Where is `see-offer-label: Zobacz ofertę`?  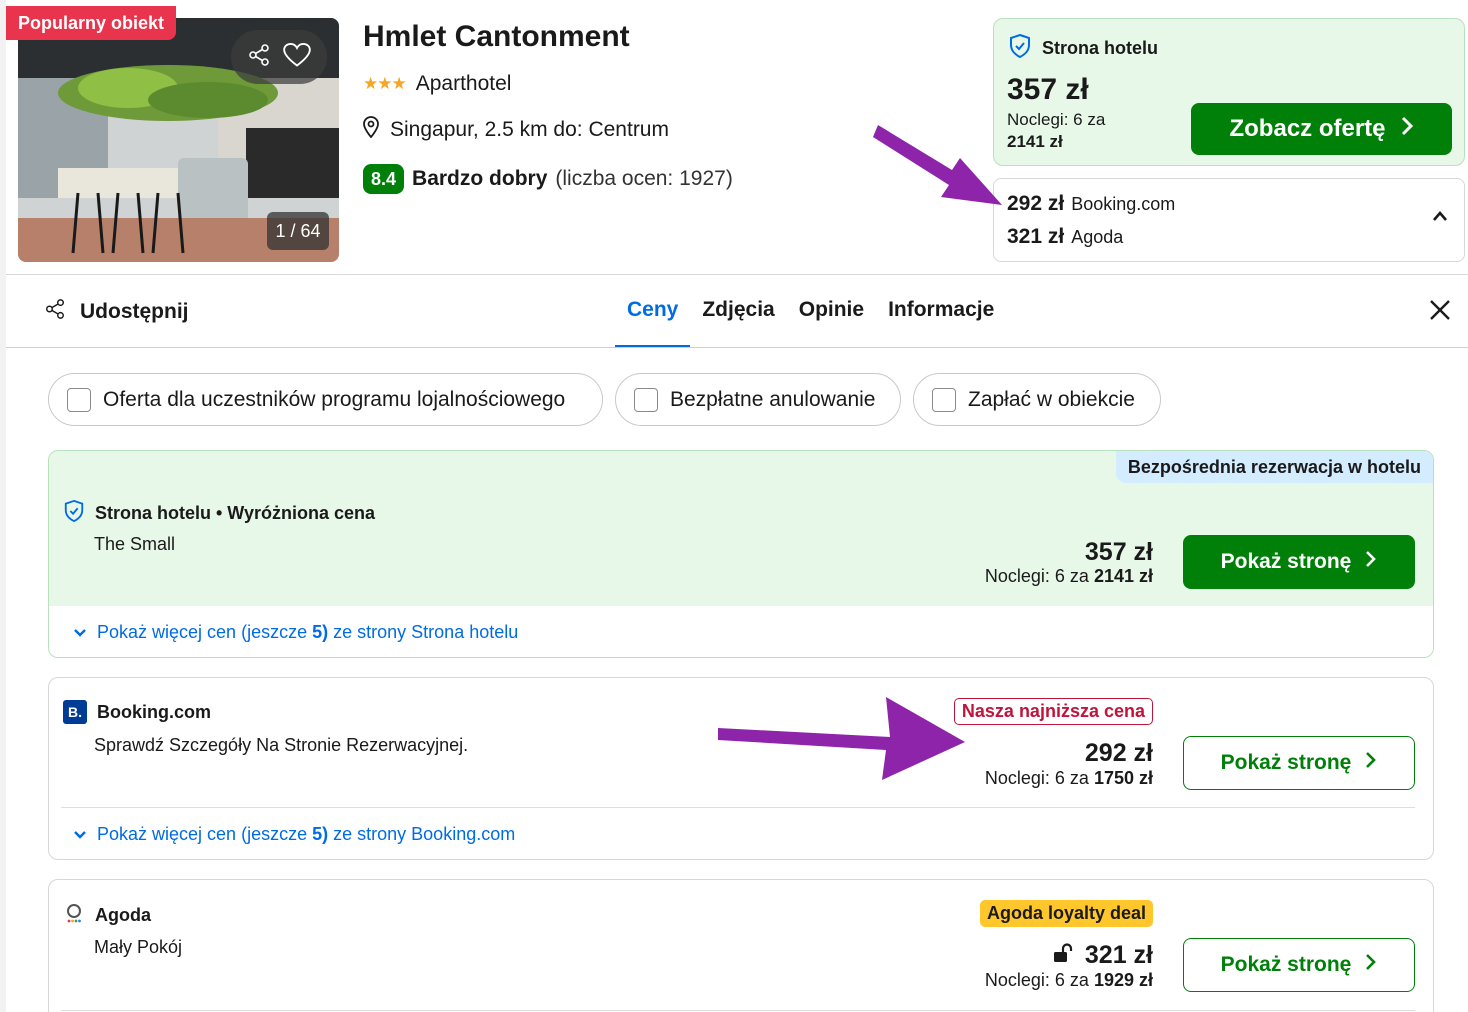
see-offer-label: Zobacz ofertę is located at coordinates (1307, 128).